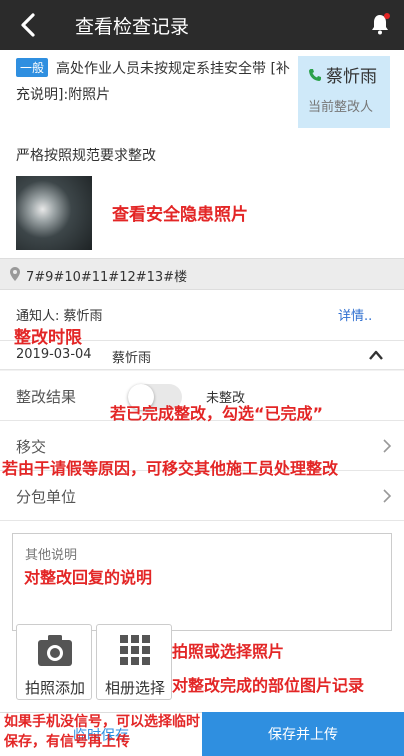 This screenshot has width=404, height=756. What do you see at coordinates (268, 685) in the screenshot?
I see `annotation-media-record-hint: 对整改完成的部位图片记录` at bounding box center [268, 685].